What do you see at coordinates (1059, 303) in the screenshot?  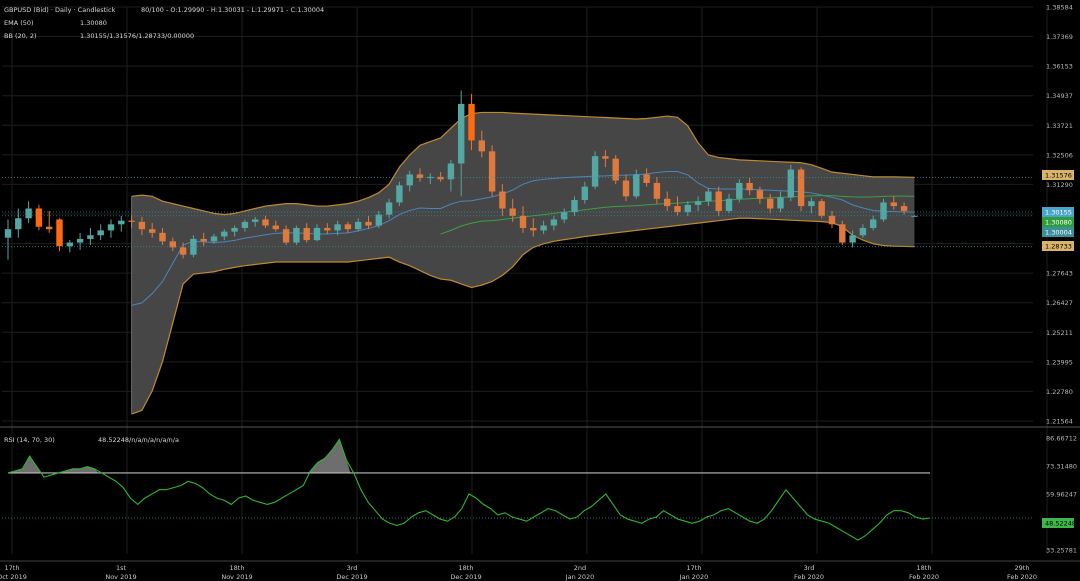 I see `price-tick-label: 1.26427` at bounding box center [1059, 303].